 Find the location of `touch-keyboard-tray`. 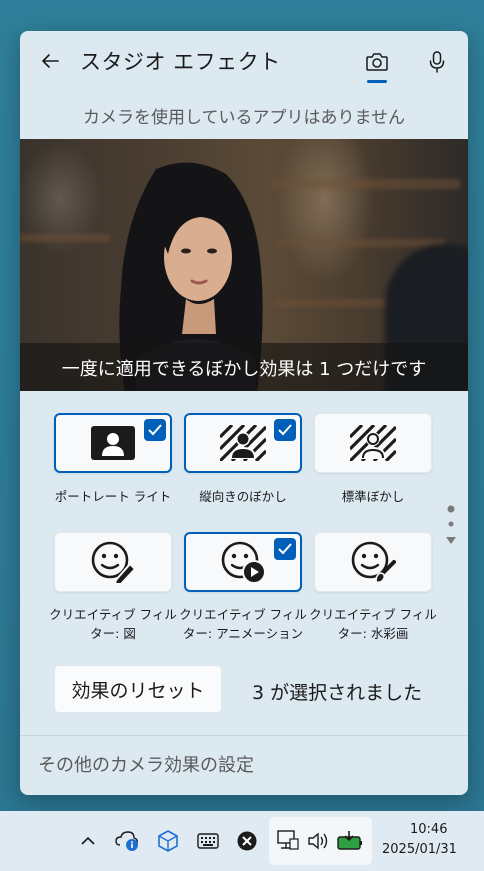

touch-keyboard-tray is located at coordinates (208, 841).